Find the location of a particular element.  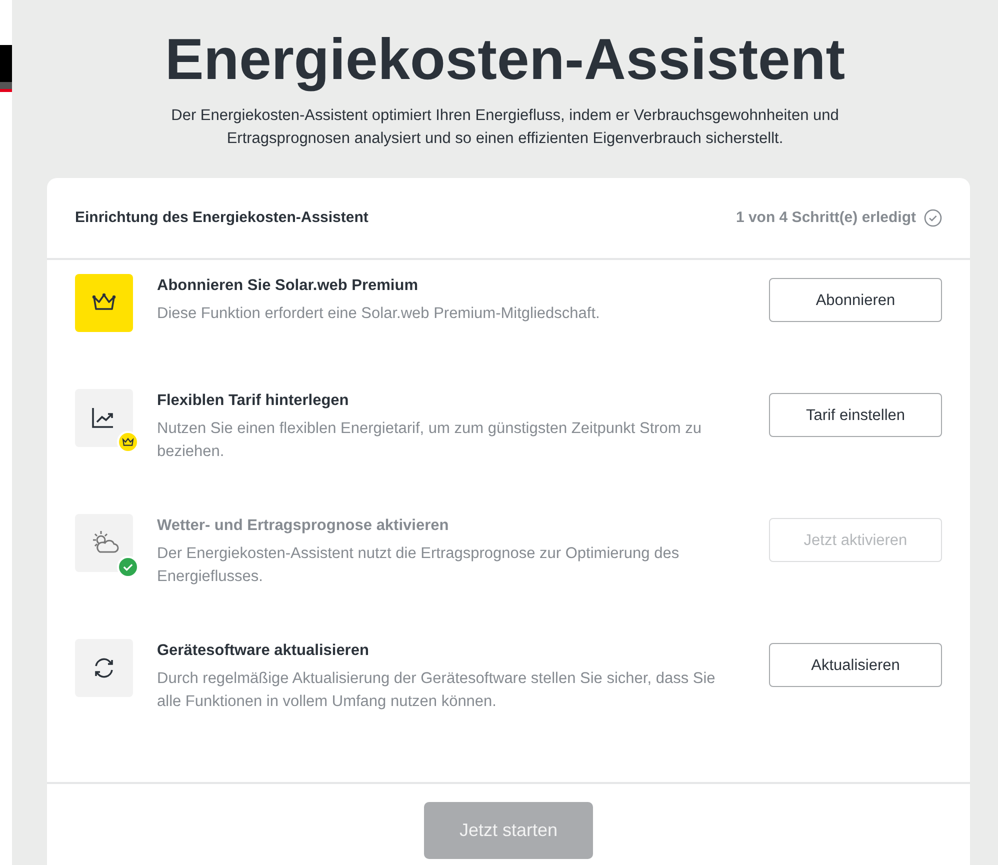

header-bar is located at coordinates (6, 63).